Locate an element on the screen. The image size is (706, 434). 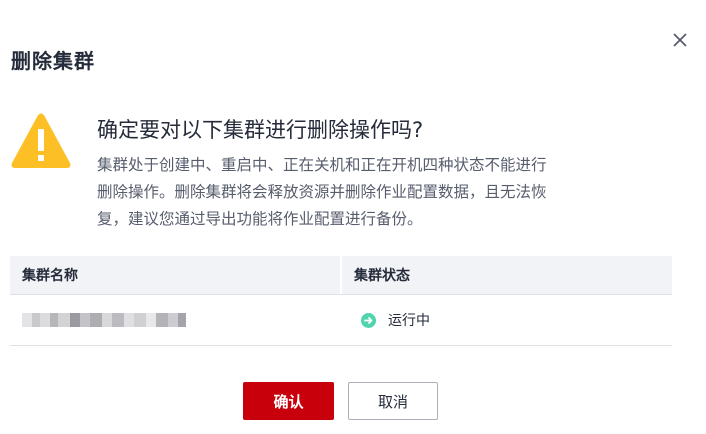
cluster-name-redacted is located at coordinates (181, 320).